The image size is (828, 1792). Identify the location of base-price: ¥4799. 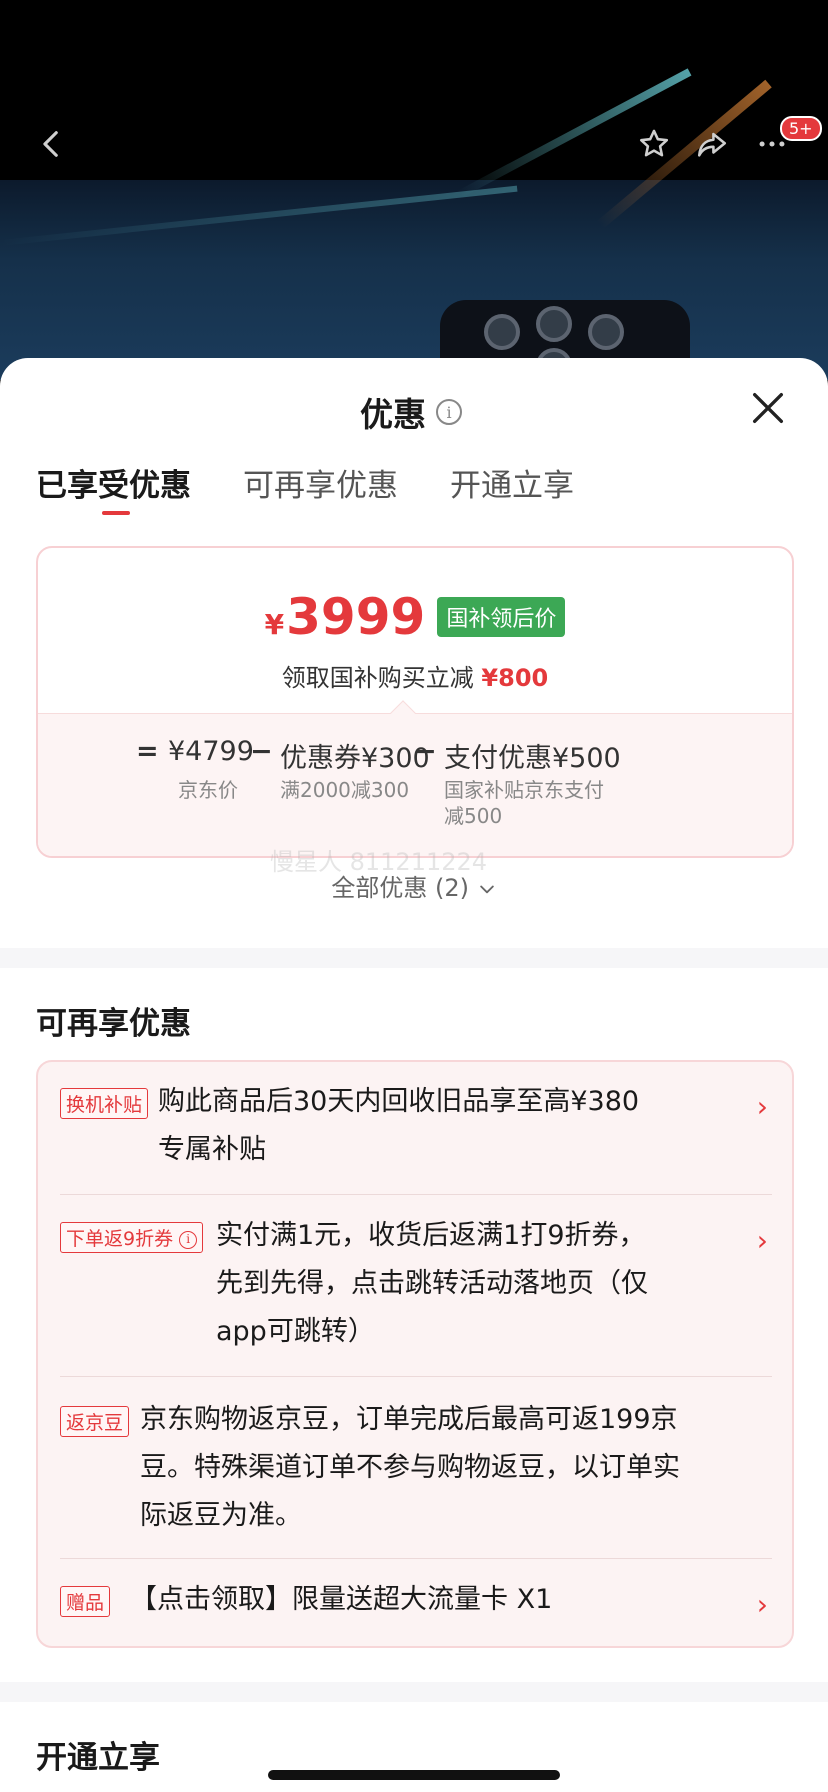
(211, 751).